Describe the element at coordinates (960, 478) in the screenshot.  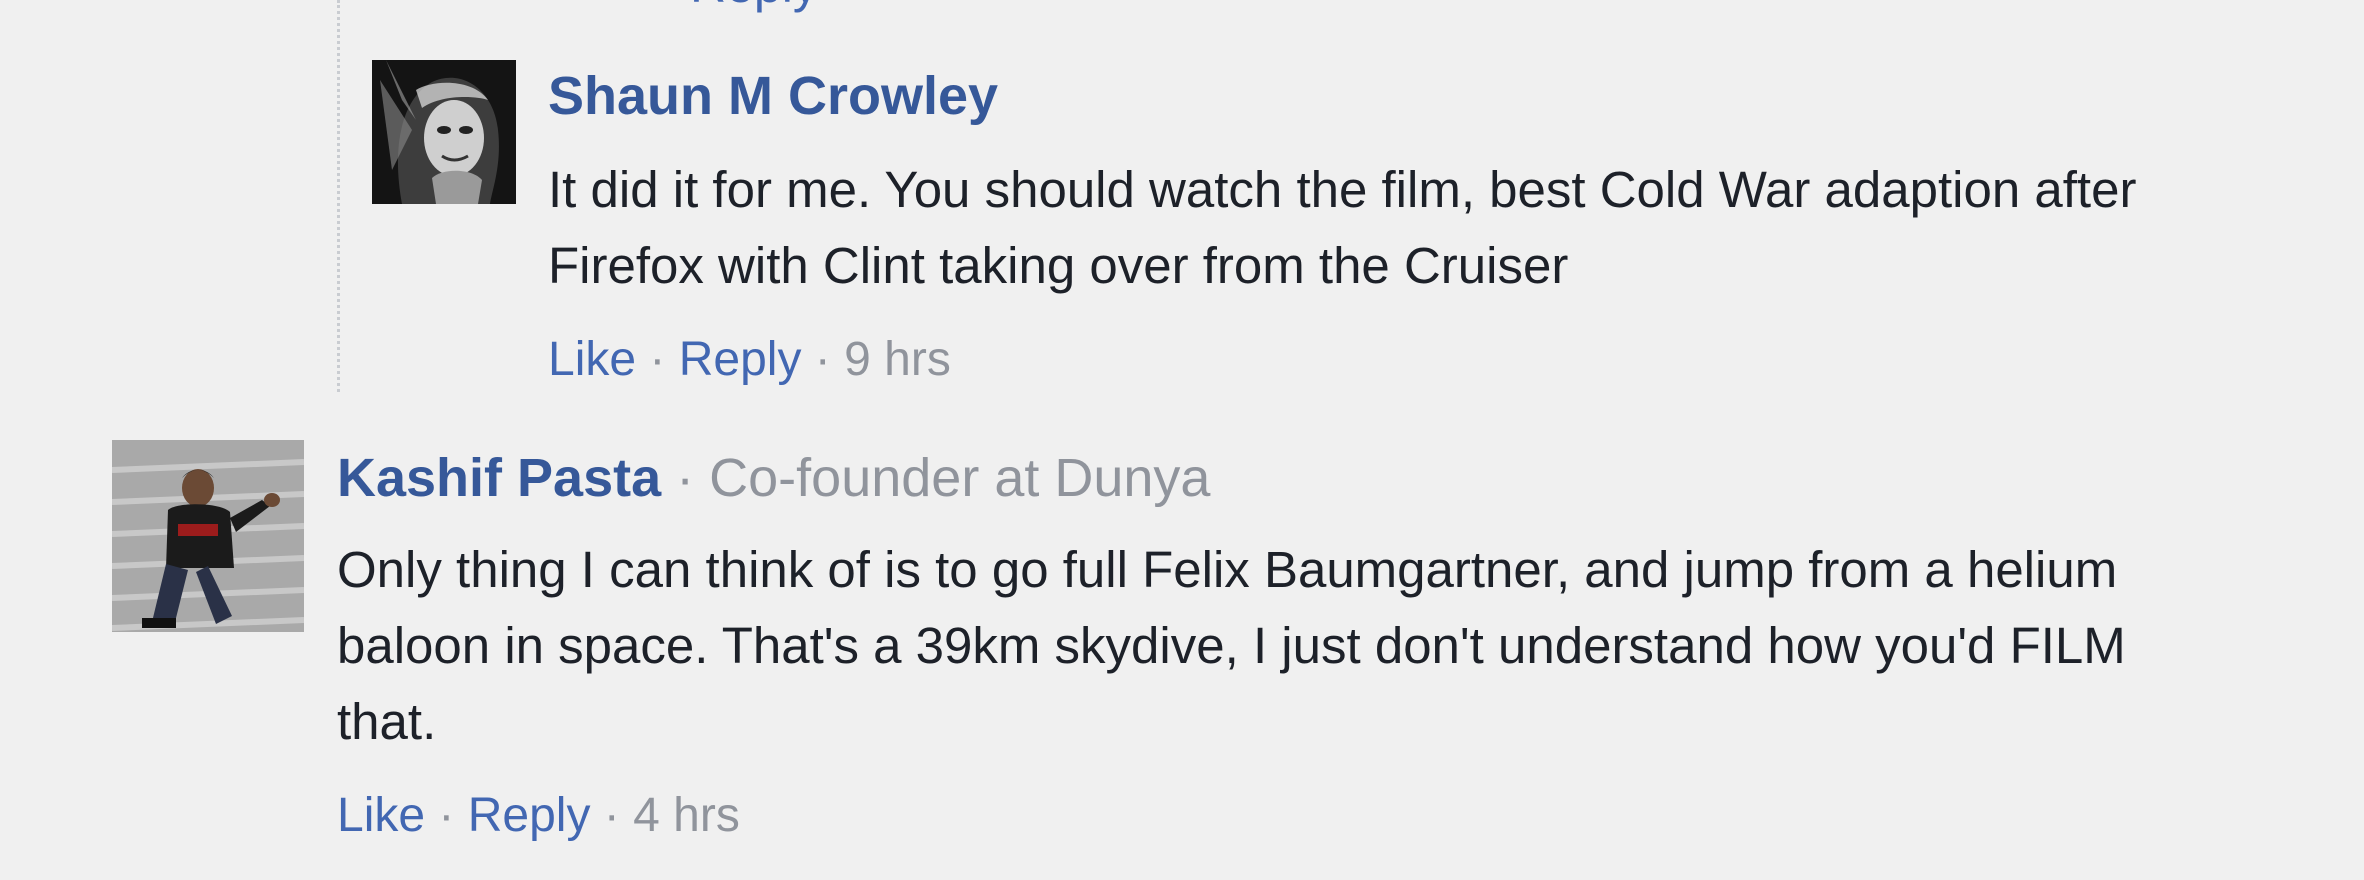
I see `author-subtitle: Co-founder at Dunya` at that location.